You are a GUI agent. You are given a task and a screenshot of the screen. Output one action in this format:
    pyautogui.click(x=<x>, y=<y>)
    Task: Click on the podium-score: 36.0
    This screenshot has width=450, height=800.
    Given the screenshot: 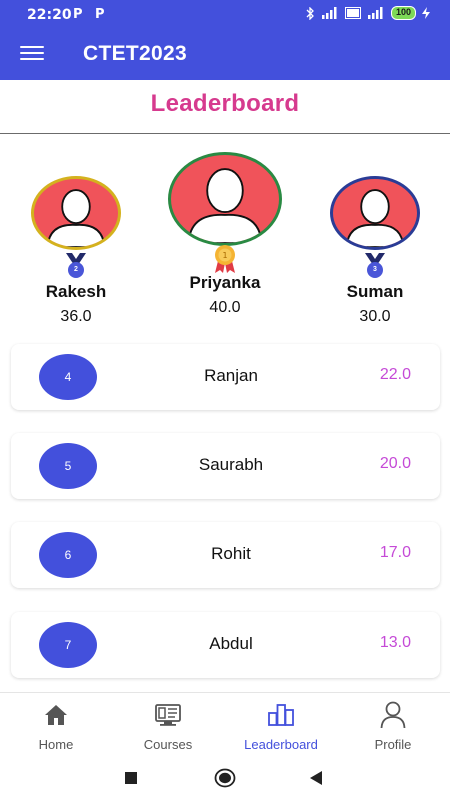 What is the action you would take?
    pyautogui.click(x=76, y=316)
    